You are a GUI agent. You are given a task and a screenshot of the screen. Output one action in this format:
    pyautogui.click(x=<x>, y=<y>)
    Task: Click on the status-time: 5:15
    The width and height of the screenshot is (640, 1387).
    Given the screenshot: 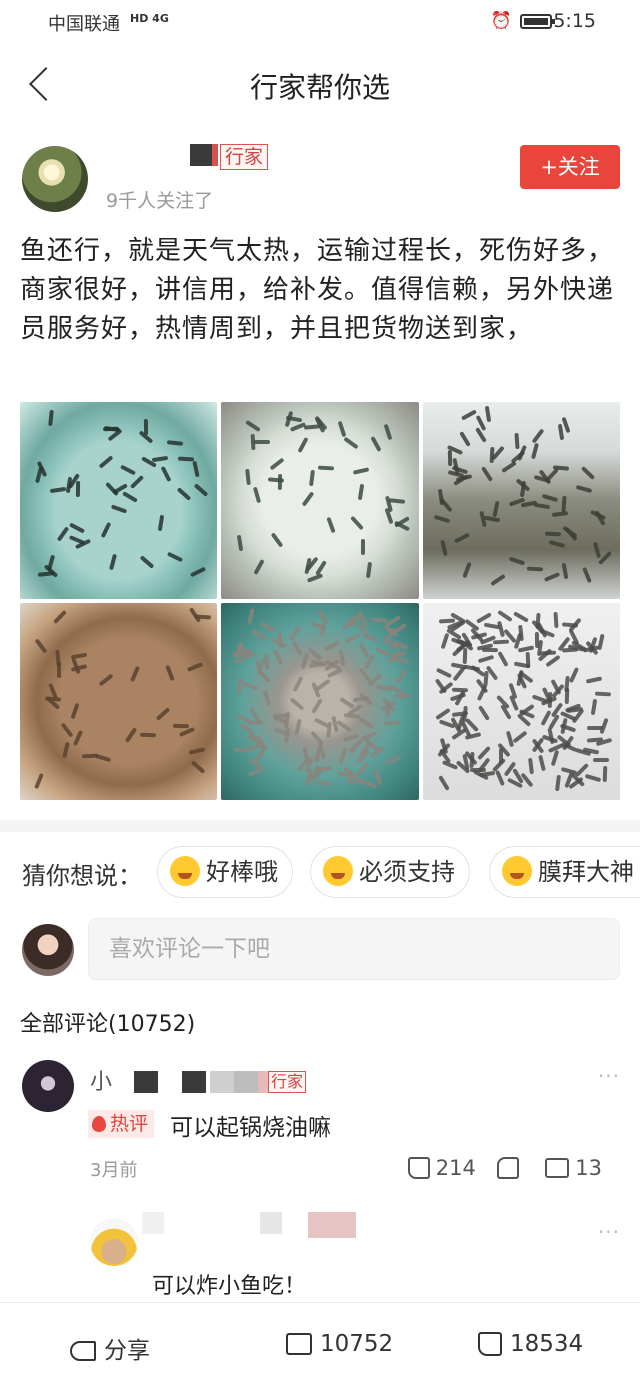 What is the action you would take?
    pyautogui.click(x=574, y=21)
    